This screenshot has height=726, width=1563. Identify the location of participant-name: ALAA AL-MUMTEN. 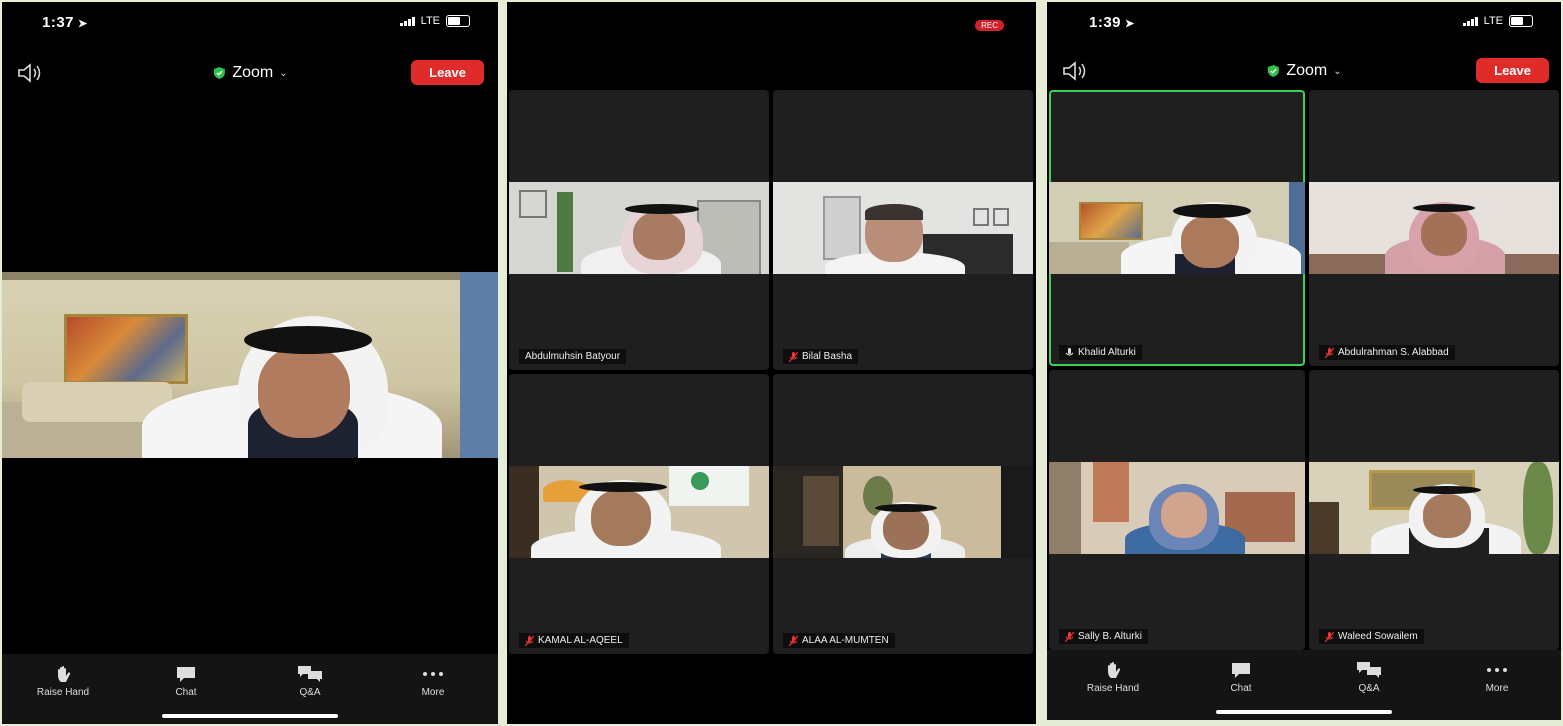
(845, 640).